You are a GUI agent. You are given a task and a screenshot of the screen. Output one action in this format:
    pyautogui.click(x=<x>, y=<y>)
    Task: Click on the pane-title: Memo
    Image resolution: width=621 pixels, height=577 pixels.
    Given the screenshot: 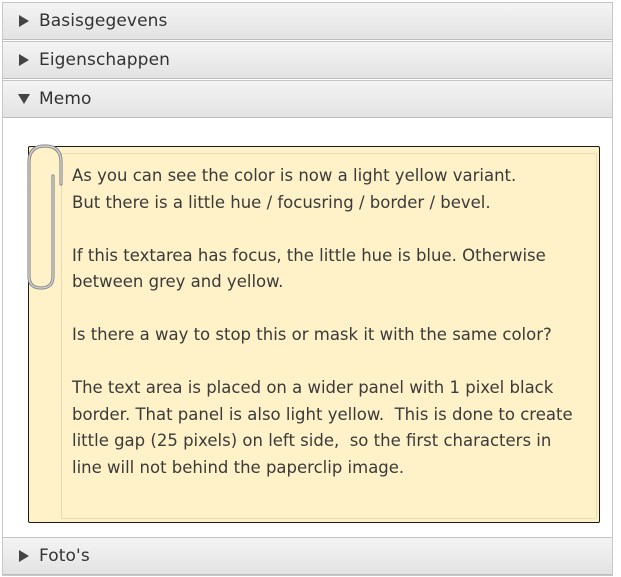 What is the action you would take?
    pyautogui.click(x=65, y=99)
    